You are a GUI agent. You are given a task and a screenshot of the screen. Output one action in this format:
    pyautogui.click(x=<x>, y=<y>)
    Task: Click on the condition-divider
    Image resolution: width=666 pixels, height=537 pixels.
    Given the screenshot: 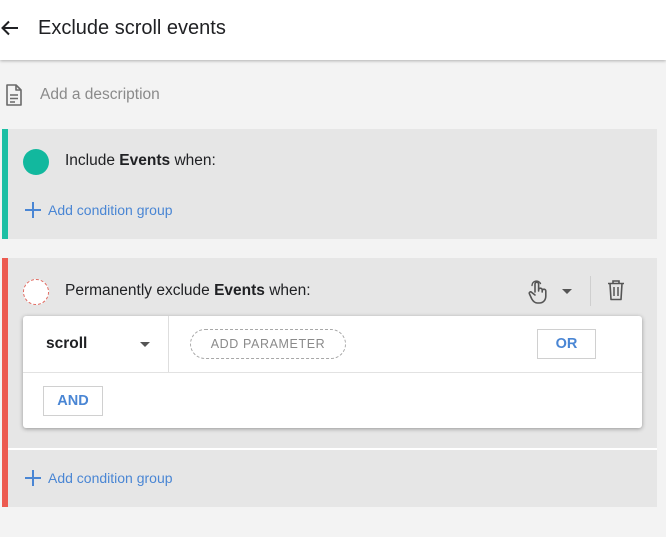 What is the action you would take?
    pyautogui.click(x=332, y=372)
    